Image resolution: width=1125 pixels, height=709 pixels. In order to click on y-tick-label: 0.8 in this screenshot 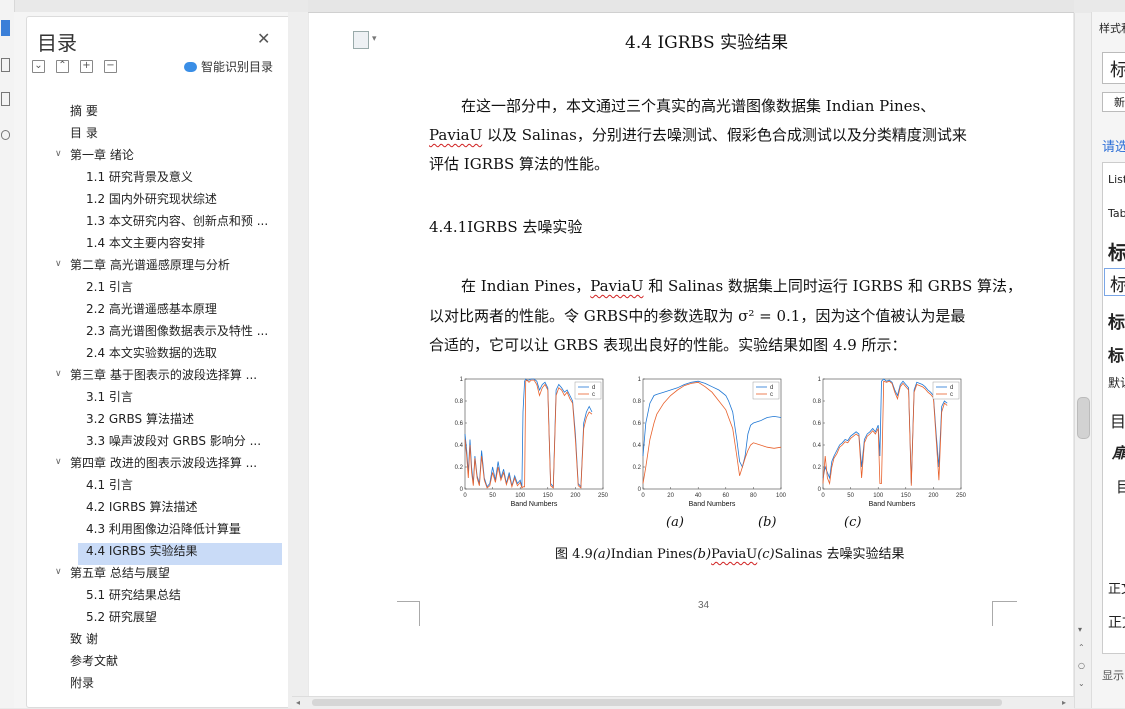, I will do `click(637, 402)`.